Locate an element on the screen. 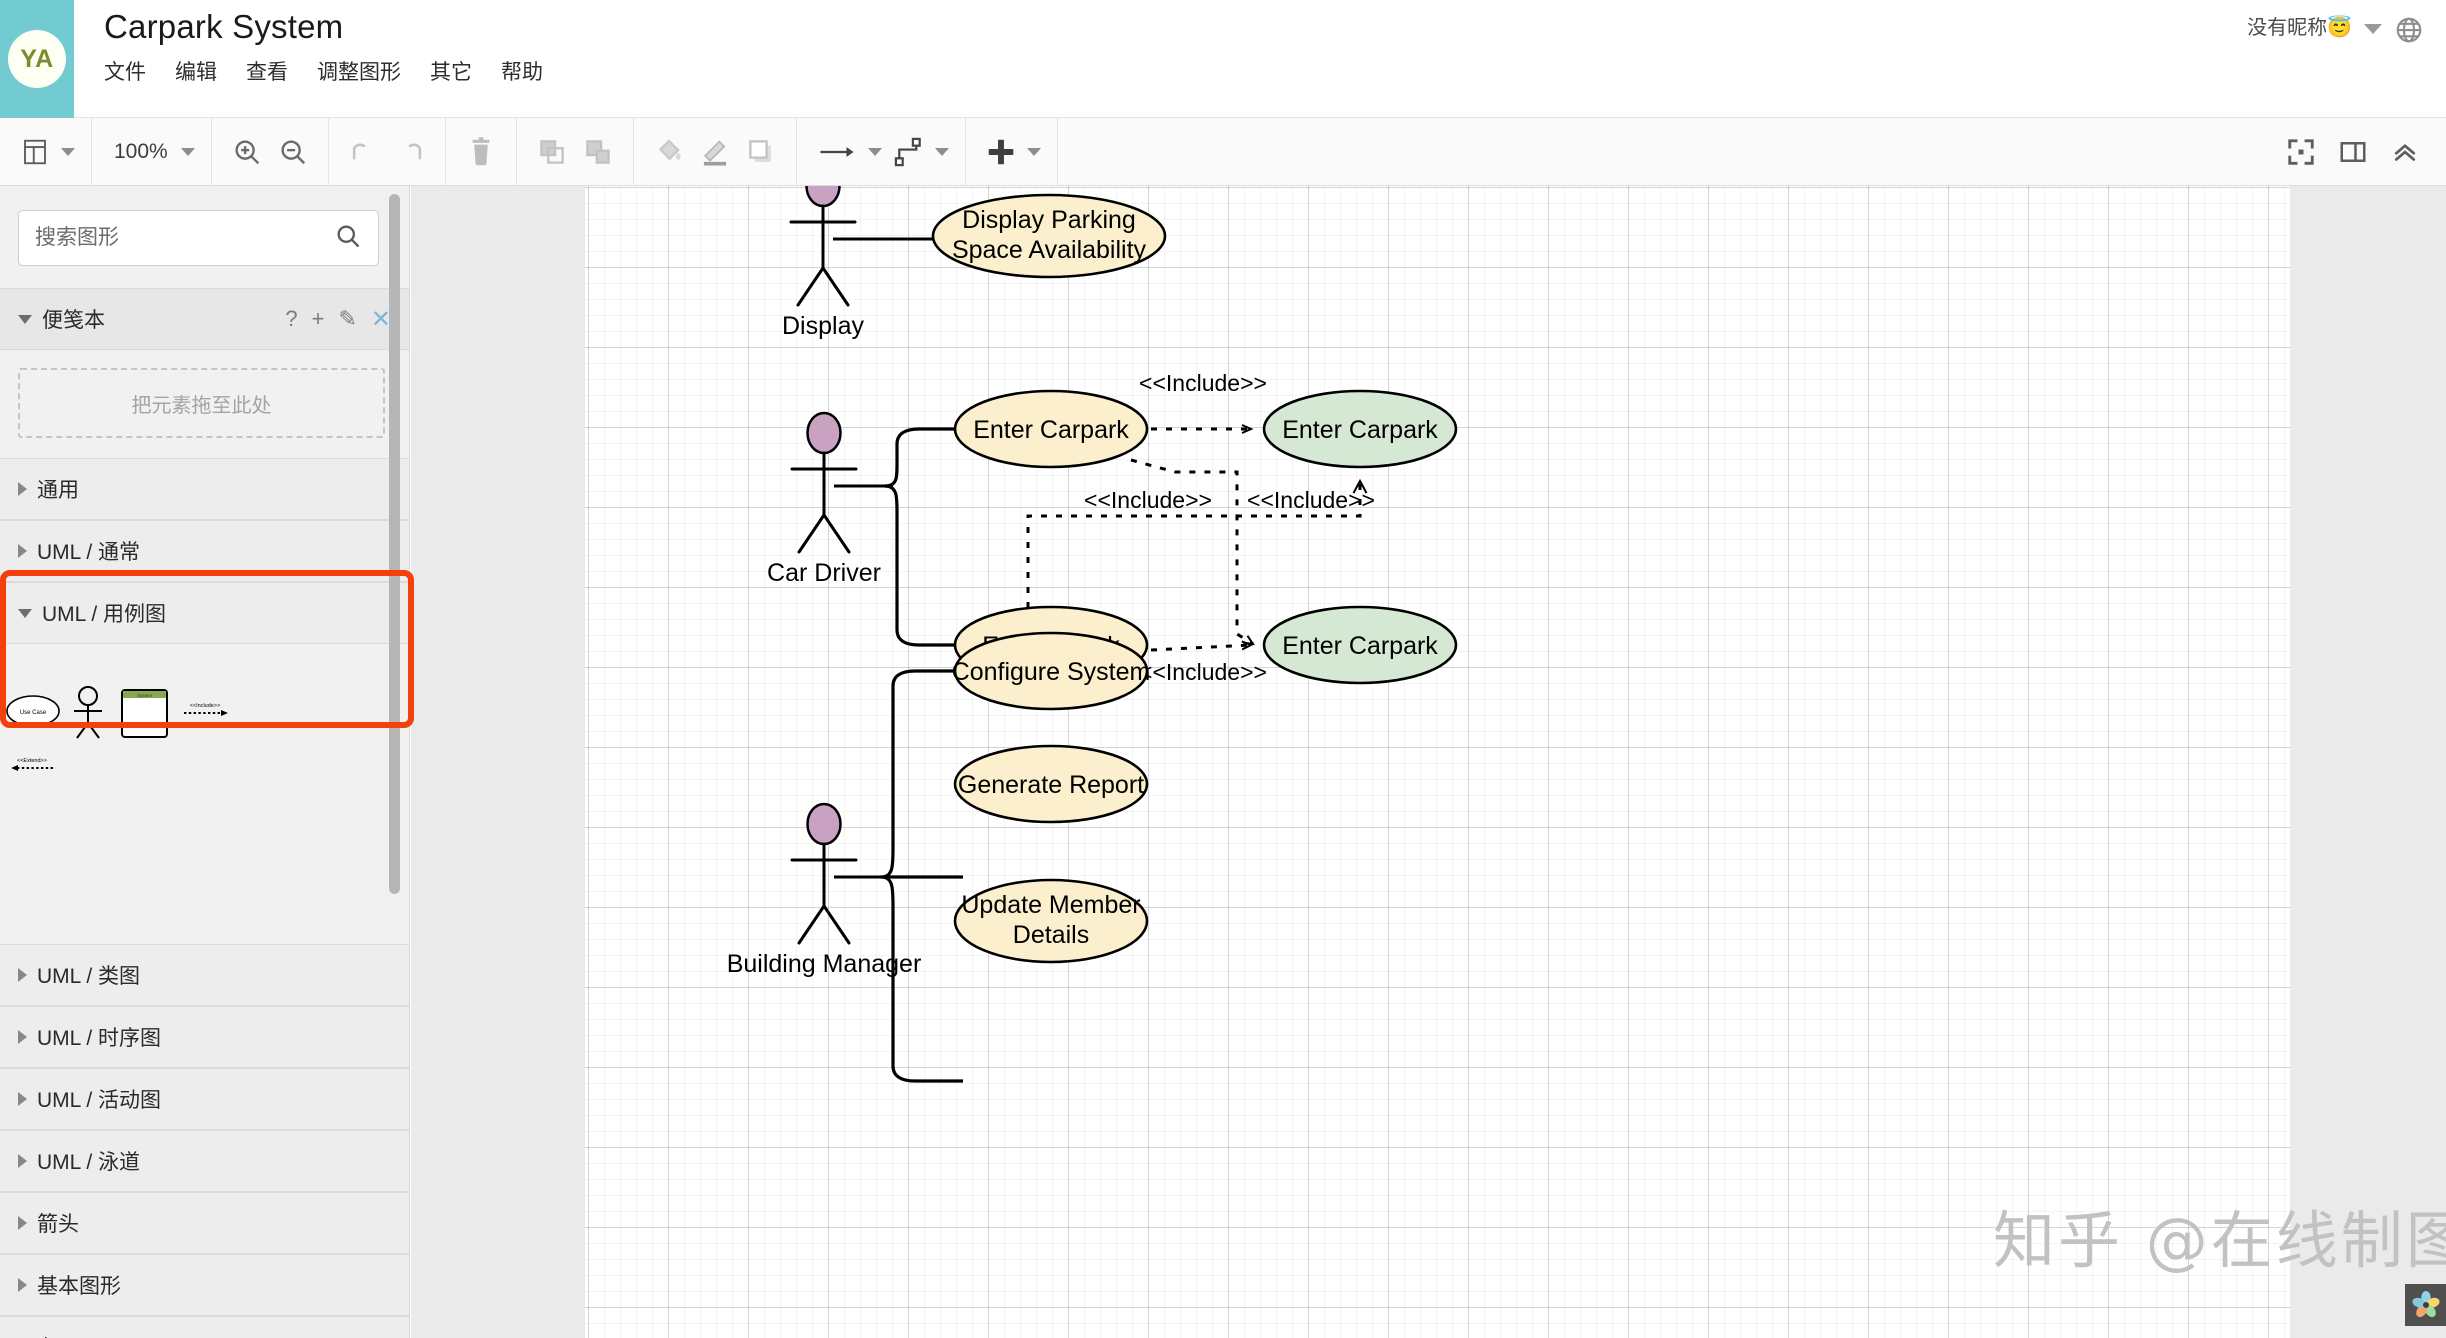  usecase-display-parking: Display Parking Space Availability is located at coordinates (1049, 236).